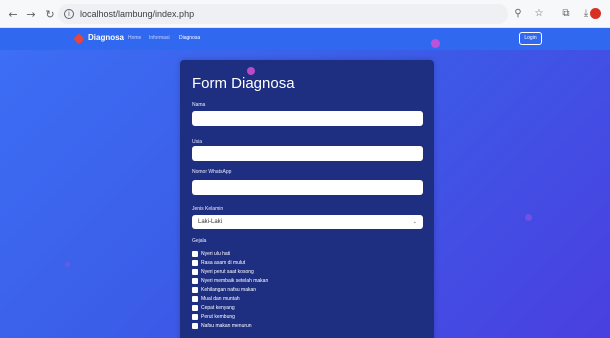 Image resolution: width=610 pixels, height=338 pixels. What do you see at coordinates (197, 142) in the screenshot?
I see `usia-label: Usia` at bounding box center [197, 142].